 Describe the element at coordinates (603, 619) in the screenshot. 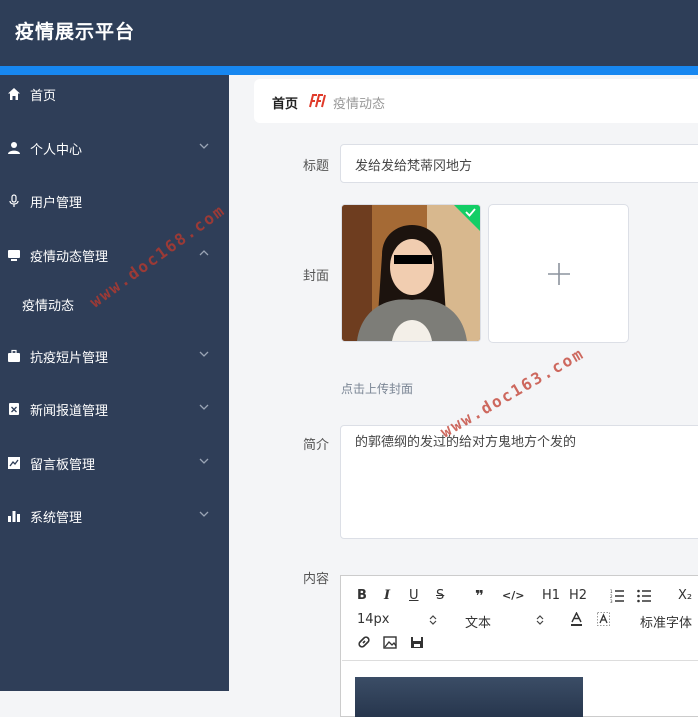

I see `background-color-icon` at that location.